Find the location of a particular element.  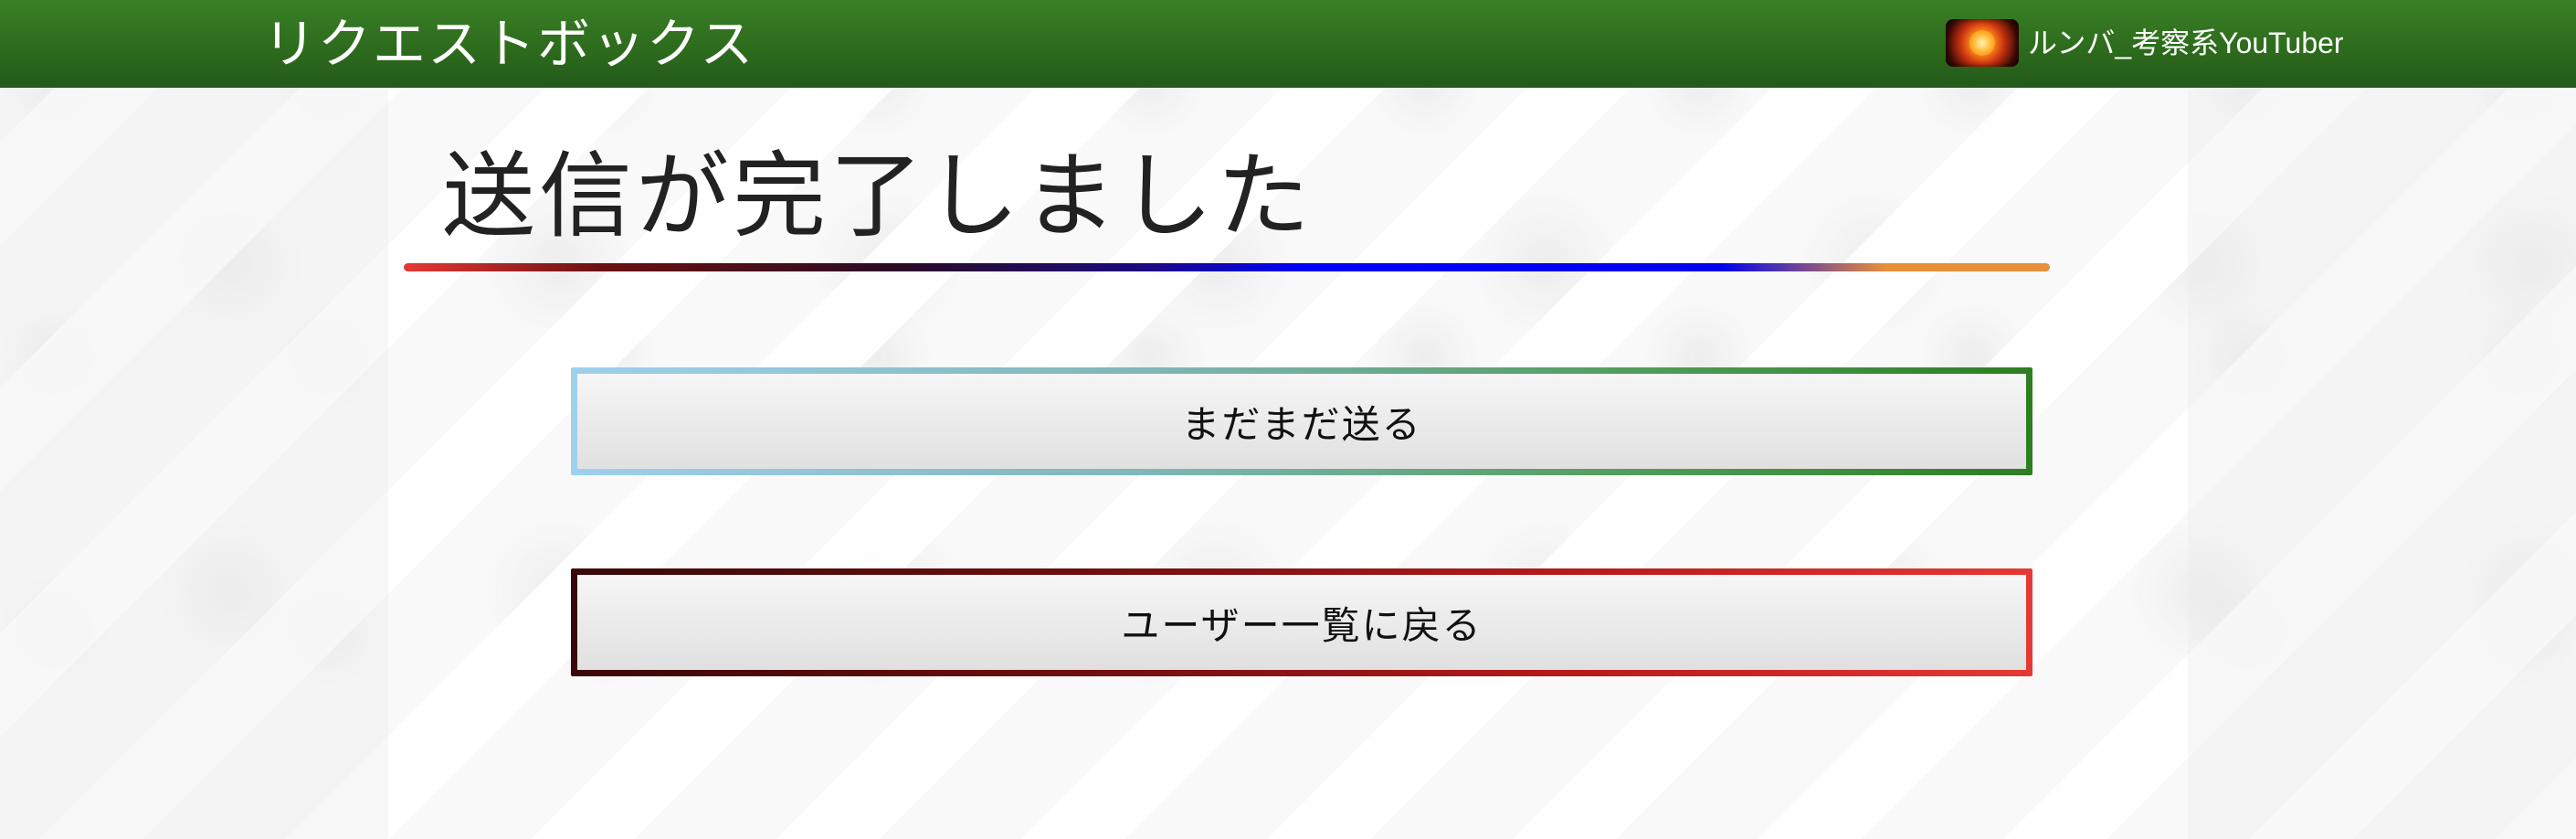

top-header: リクエストボックス ルンバ_考察系YouTuber is located at coordinates (1288, 44).